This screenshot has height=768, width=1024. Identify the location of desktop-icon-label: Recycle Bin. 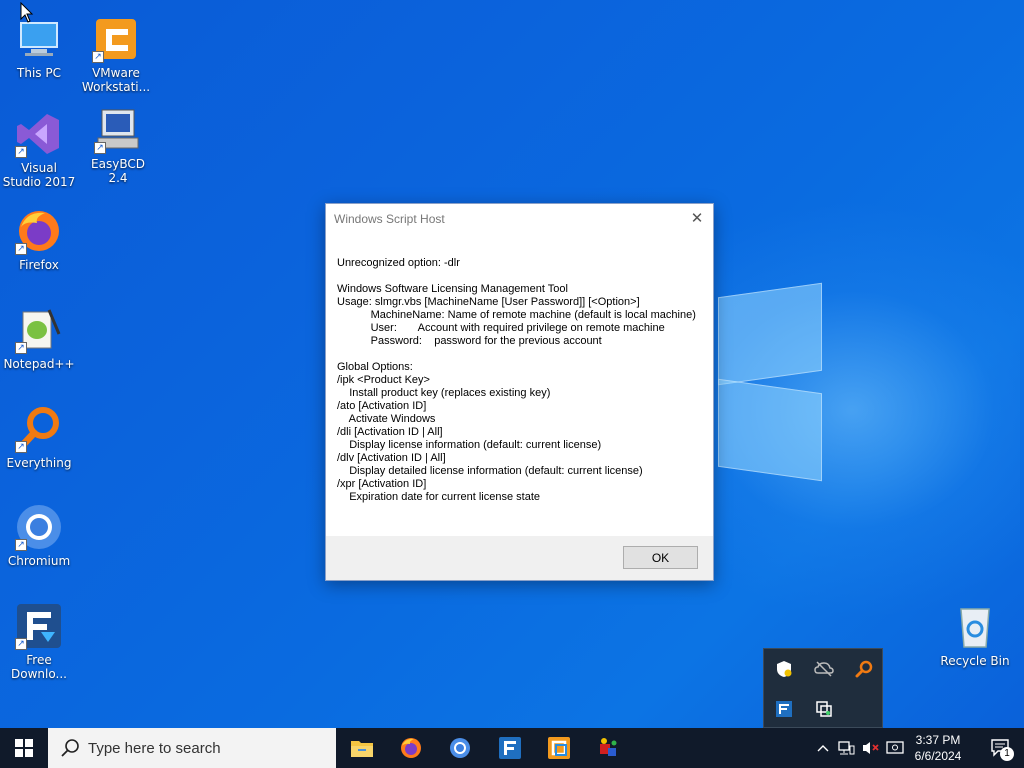
(975, 661).